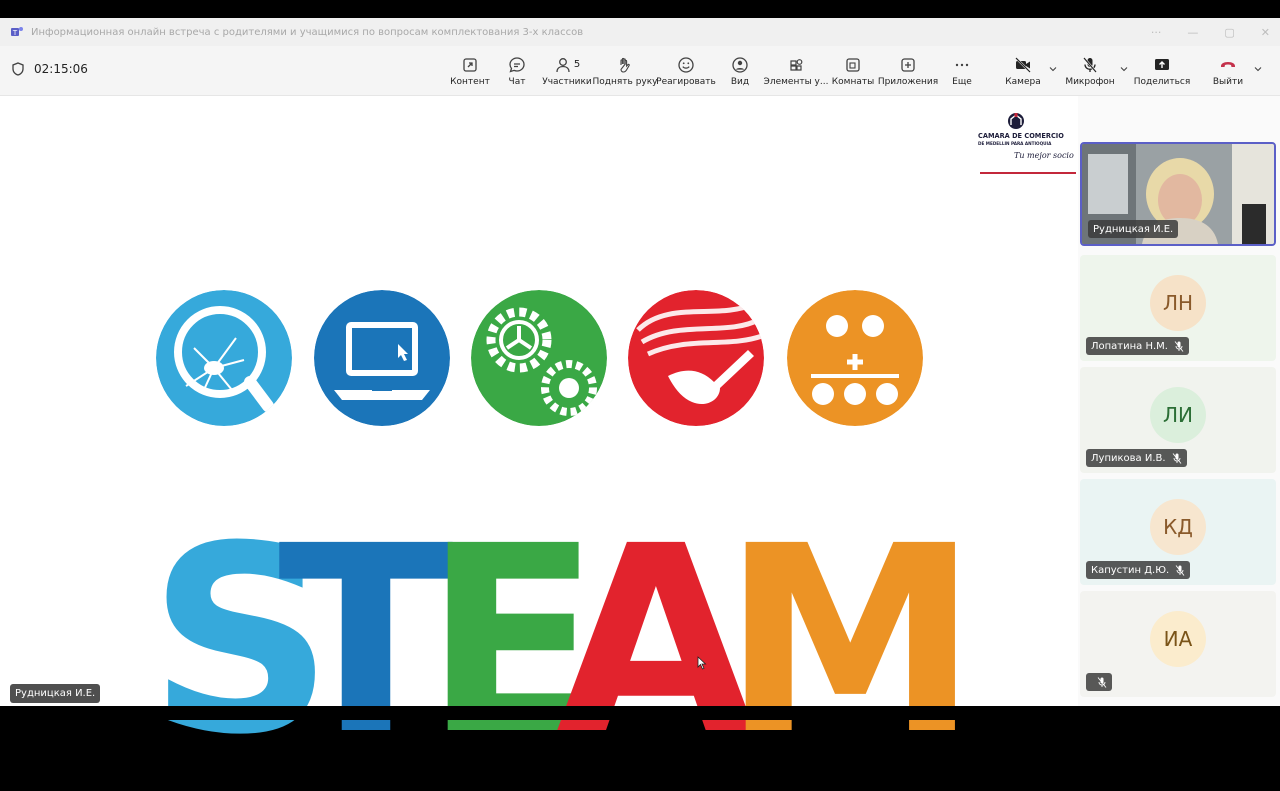 The width and height of the screenshot is (1280, 791). I want to click on camera-button: Камера, so click(1023, 71).